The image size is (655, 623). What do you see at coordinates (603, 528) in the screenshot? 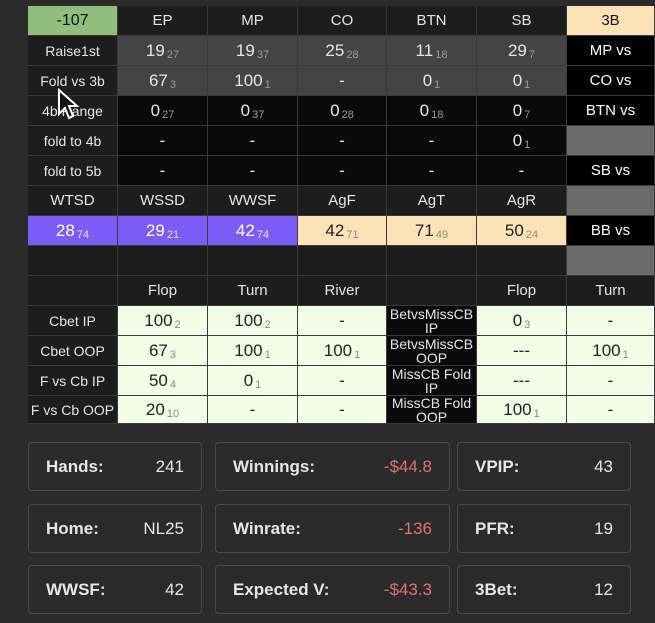
I see `summary-card-value: 19` at bounding box center [603, 528].